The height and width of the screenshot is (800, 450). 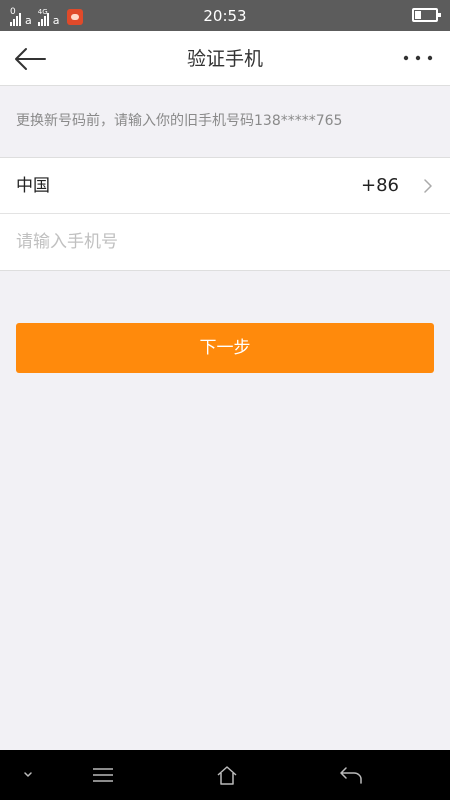 I want to click on phone-row, so click(x=225, y=242).